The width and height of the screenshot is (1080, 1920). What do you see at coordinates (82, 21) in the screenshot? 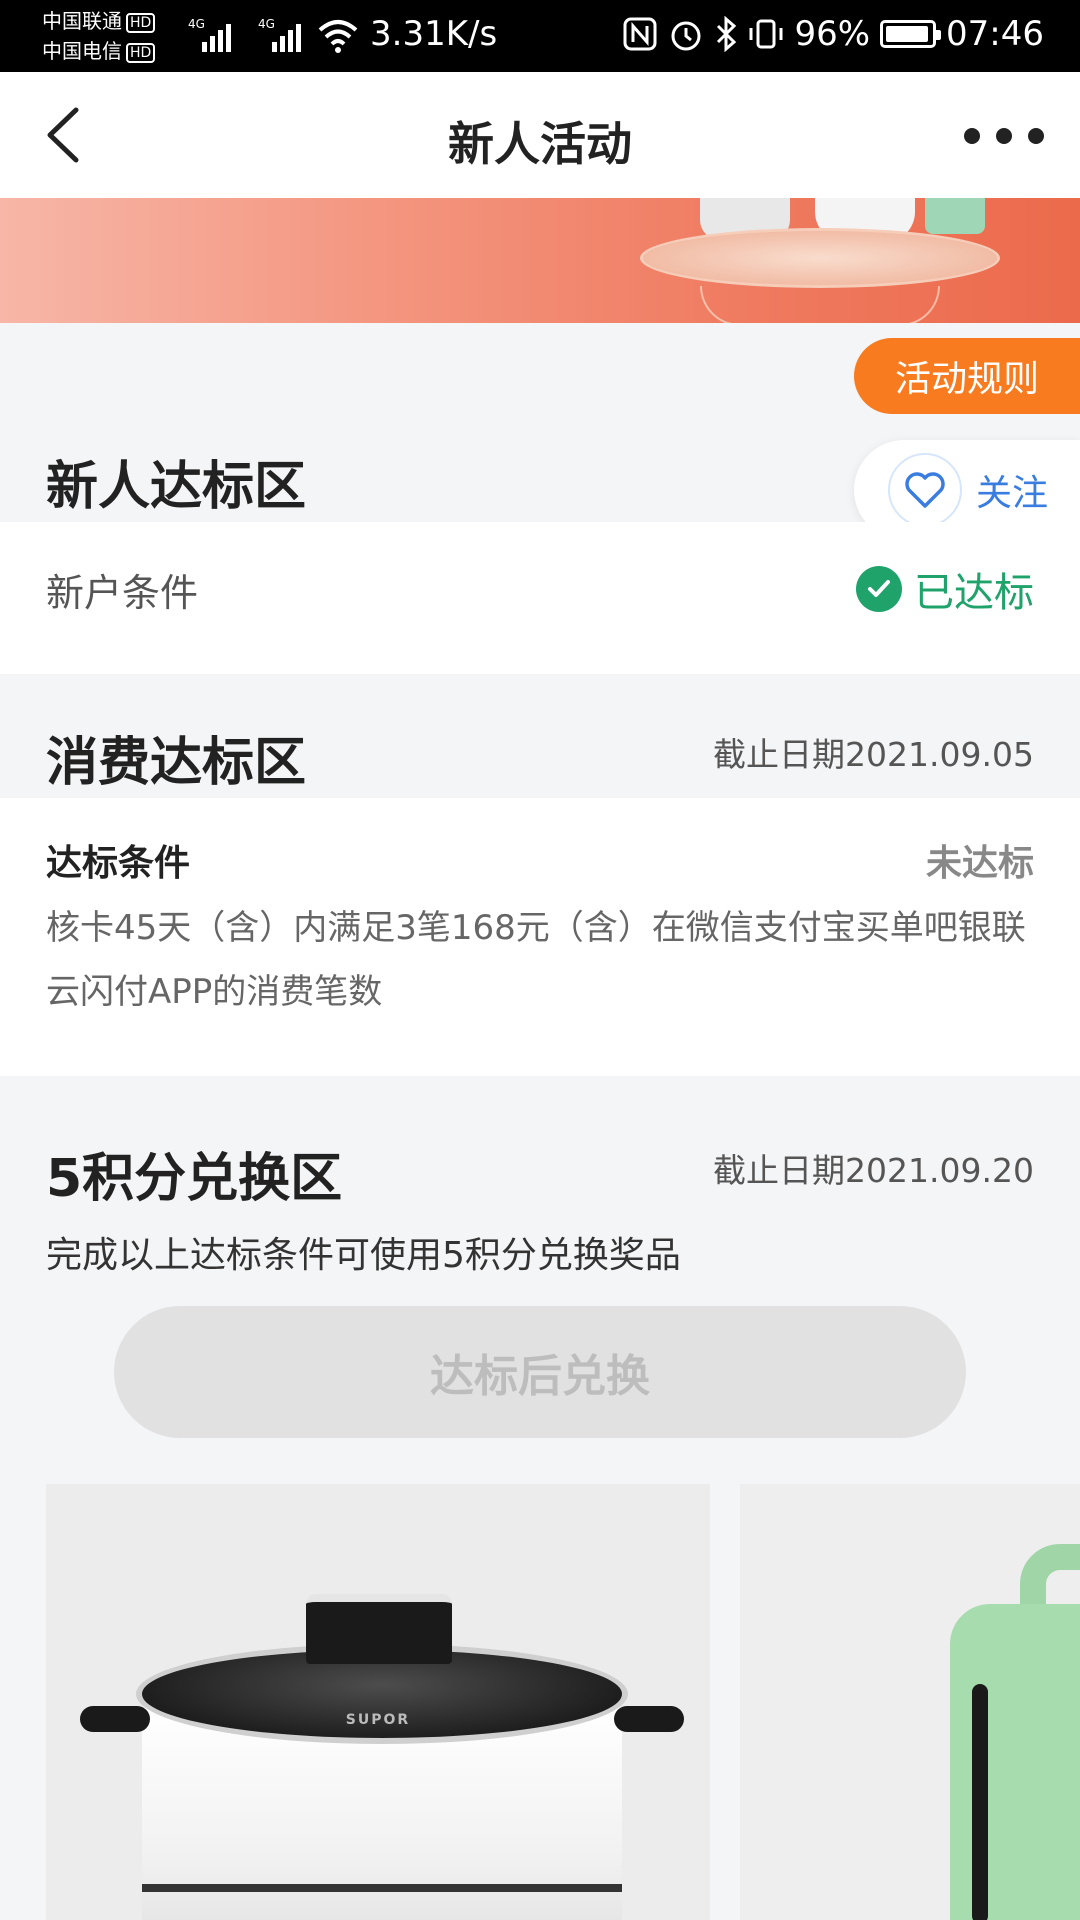
I see `carrier-1: 中国联通` at bounding box center [82, 21].